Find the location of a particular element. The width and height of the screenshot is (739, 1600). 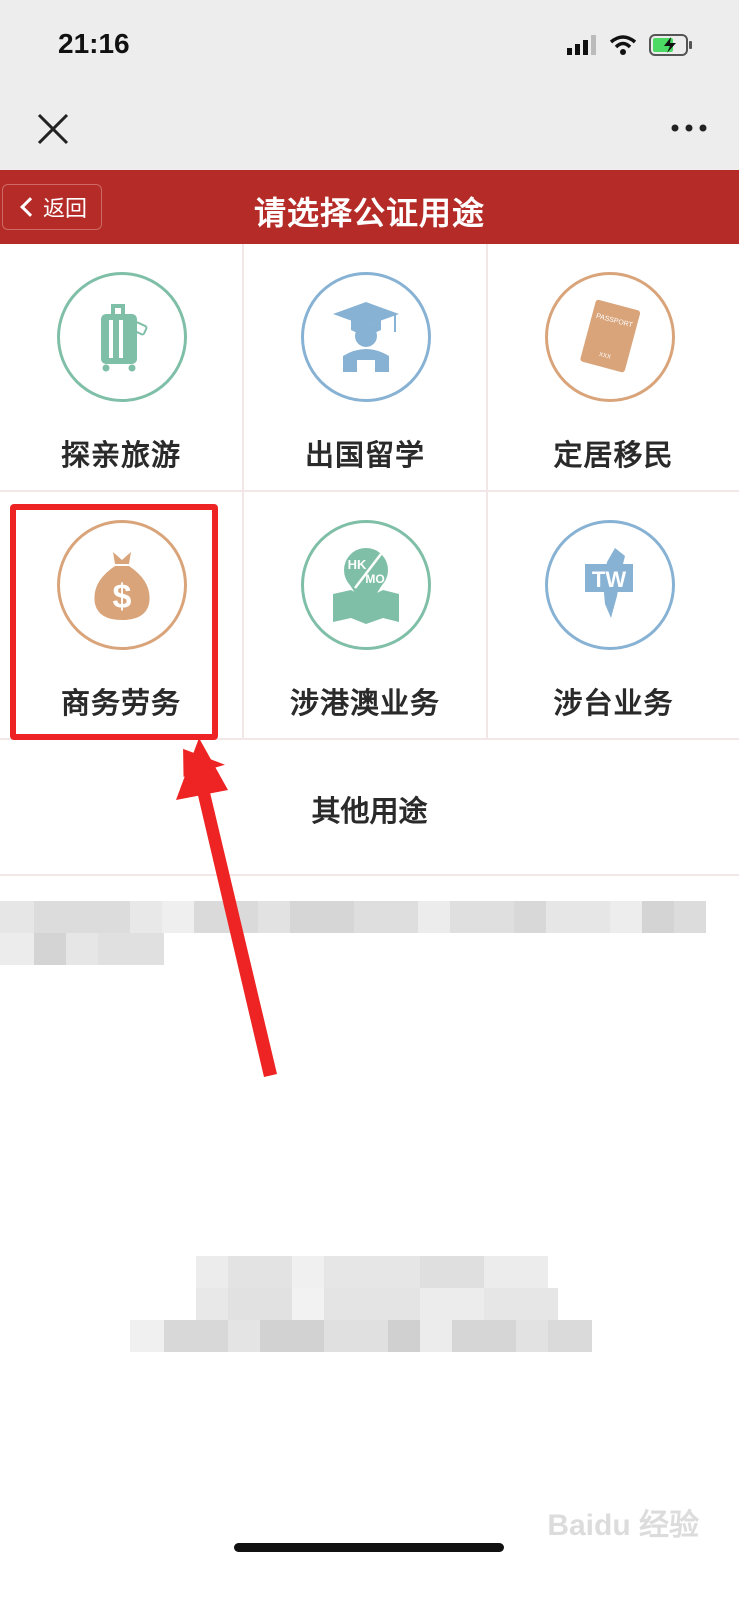

nav-bar is located at coordinates (369, 129).